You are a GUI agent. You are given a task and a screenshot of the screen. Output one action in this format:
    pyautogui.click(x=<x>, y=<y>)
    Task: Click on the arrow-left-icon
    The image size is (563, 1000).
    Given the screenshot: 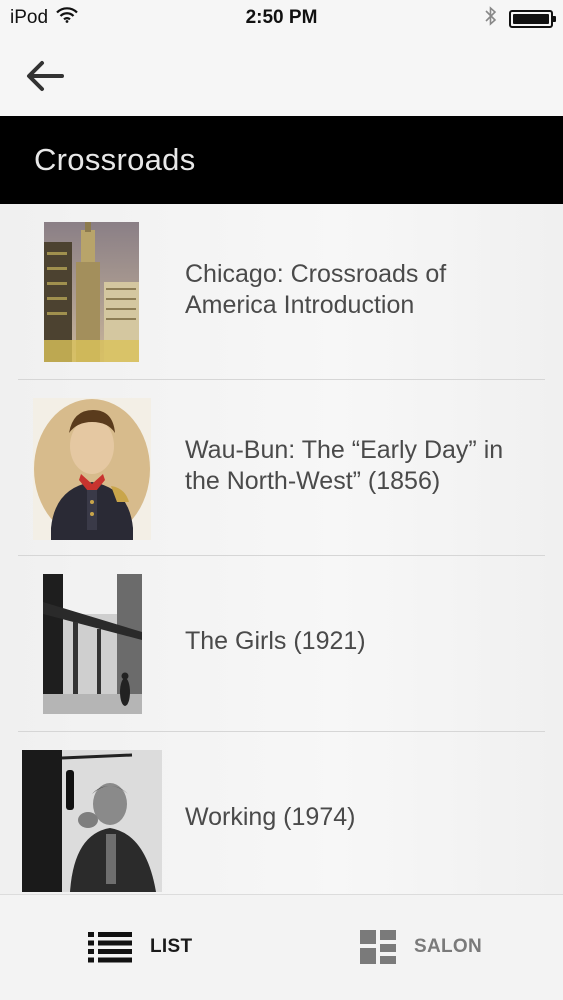 What is the action you would take?
    pyautogui.click(x=45, y=76)
    